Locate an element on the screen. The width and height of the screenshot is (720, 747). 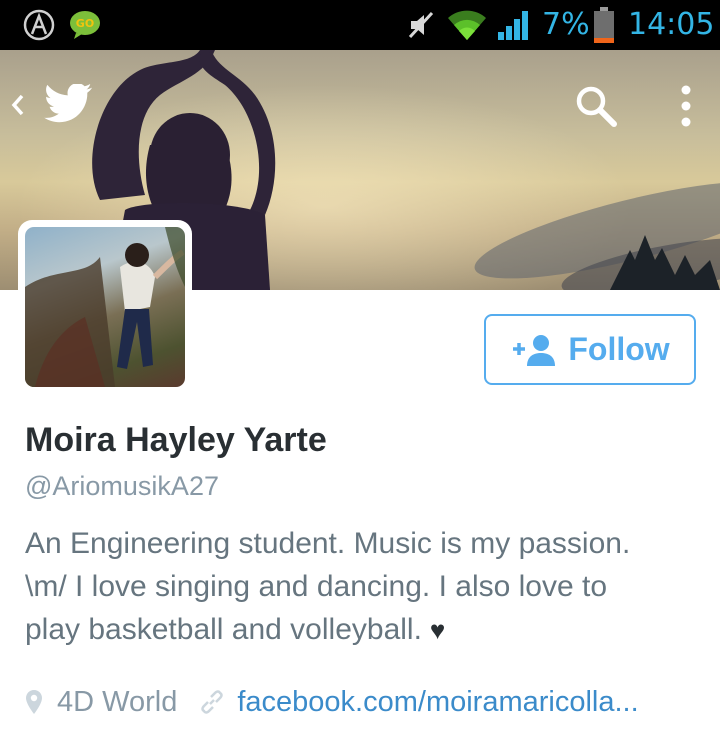
avatar is located at coordinates (105, 307).